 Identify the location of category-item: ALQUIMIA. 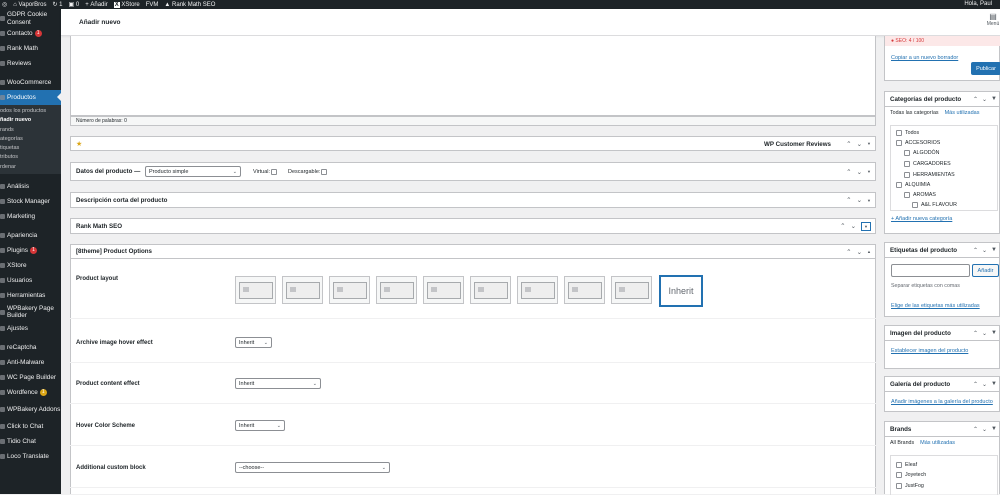
(913, 185).